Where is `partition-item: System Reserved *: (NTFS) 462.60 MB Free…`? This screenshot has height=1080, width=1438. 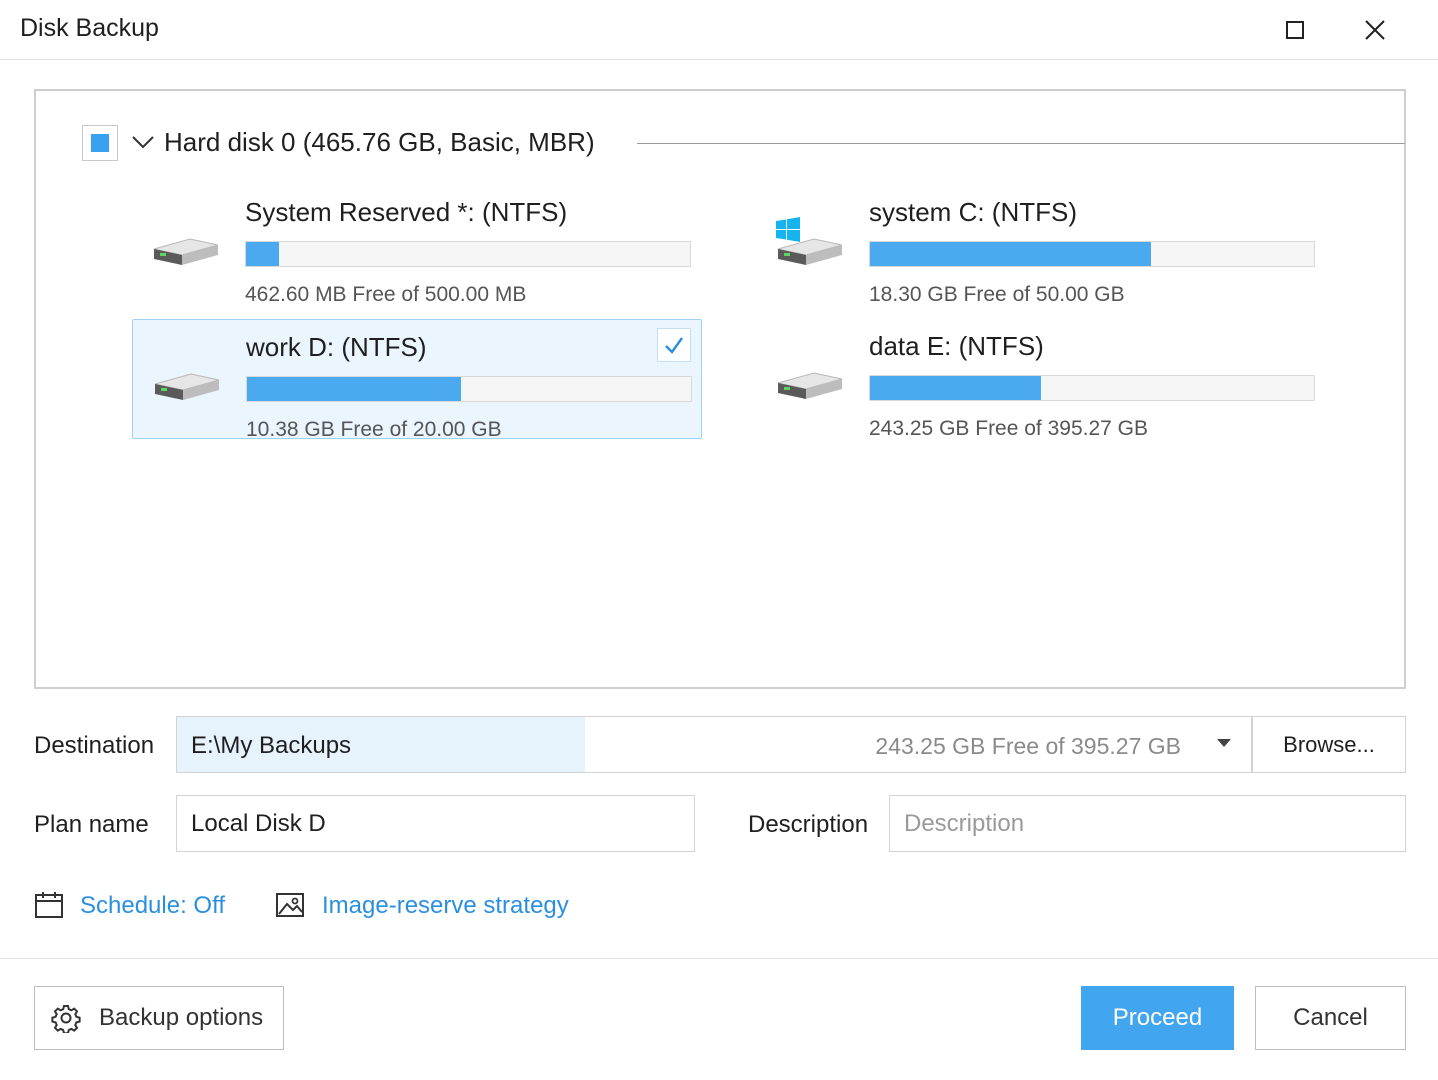
partition-item: System Reserved *: (NTFS) 462.60 MB Free… is located at coordinates (417, 245).